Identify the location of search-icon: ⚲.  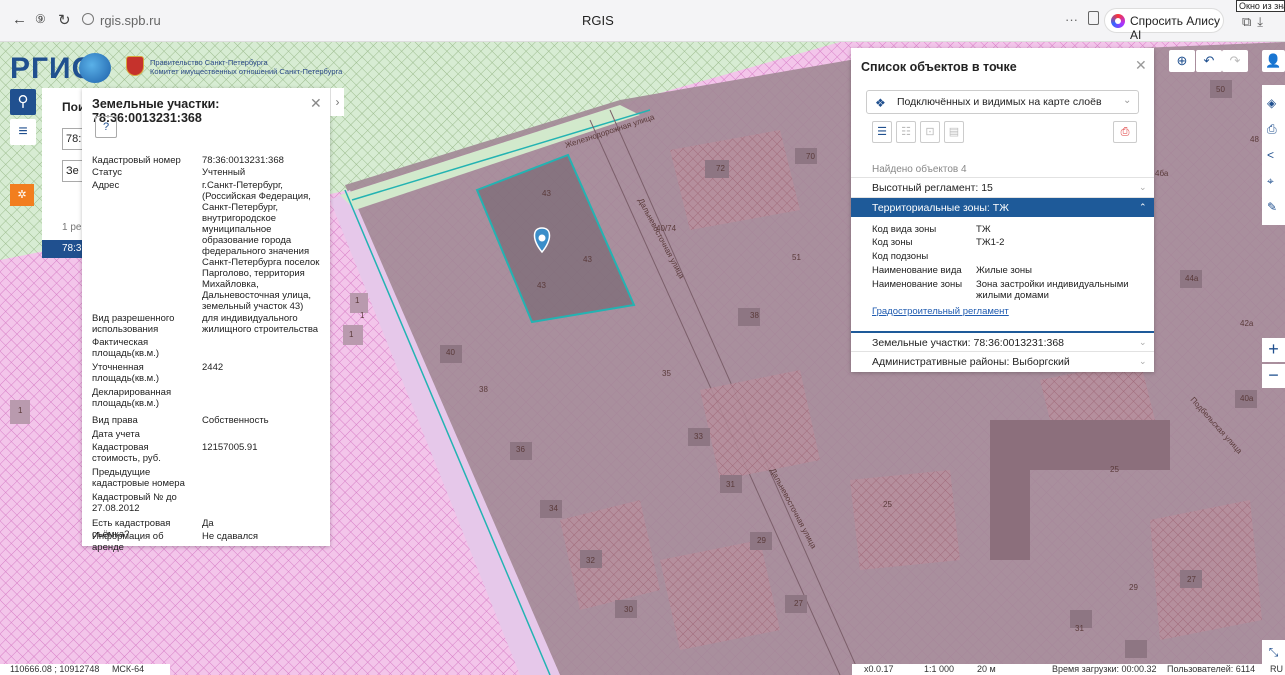
(23, 101).